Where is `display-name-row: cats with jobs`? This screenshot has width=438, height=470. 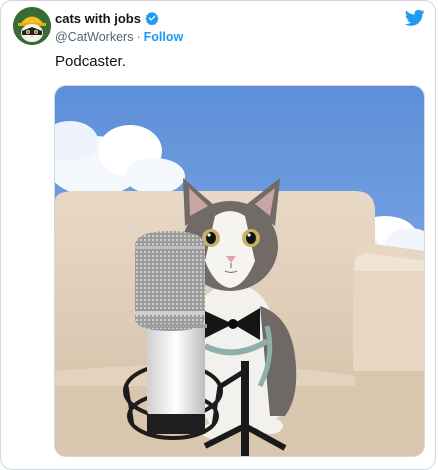 display-name-row: cats with jobs is located at coordinates (119, 18).